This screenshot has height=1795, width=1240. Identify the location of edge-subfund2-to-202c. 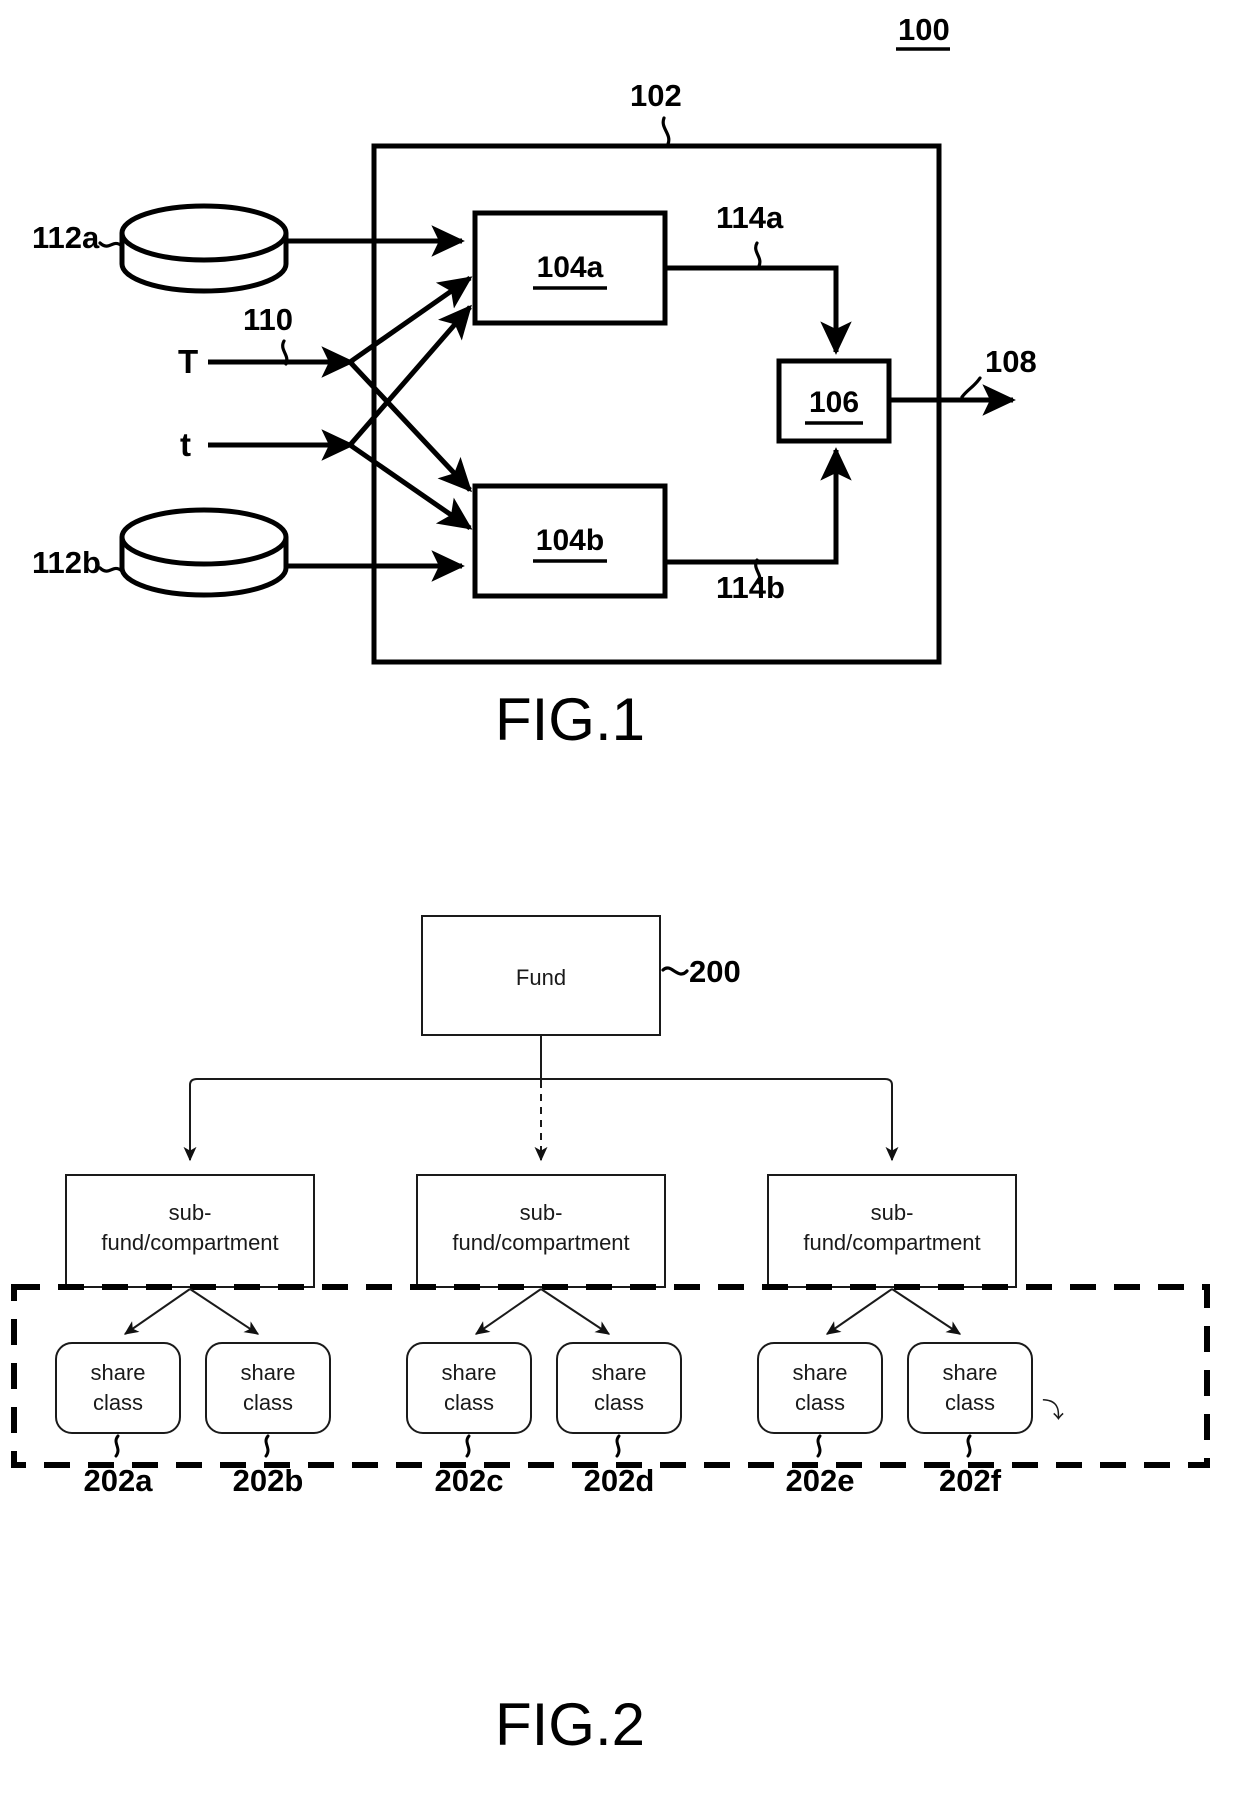
(508, 1311).